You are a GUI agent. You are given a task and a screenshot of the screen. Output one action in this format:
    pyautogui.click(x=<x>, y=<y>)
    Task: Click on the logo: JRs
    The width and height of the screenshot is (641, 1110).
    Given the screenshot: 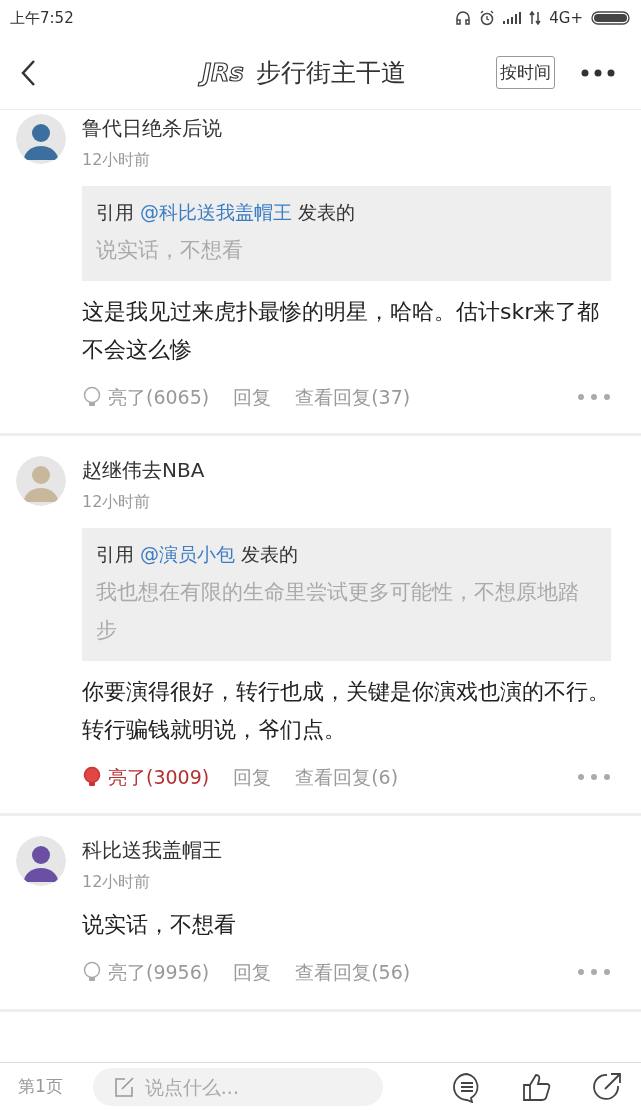 What is the action you would take?
    pyautogui.click(x=223, y=72)
    